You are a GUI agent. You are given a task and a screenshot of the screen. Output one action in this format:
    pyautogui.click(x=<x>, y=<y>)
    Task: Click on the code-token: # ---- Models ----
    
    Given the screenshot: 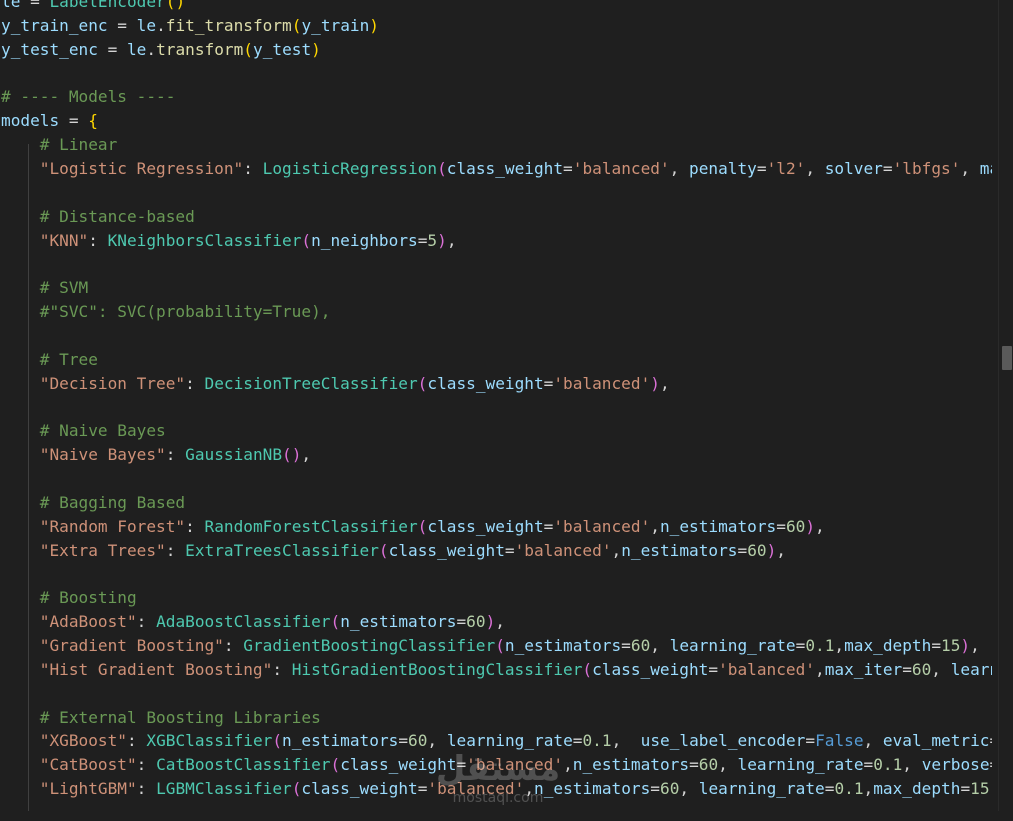 What is the action you would take?
    pyautogui.click(x=88, y=97)
    